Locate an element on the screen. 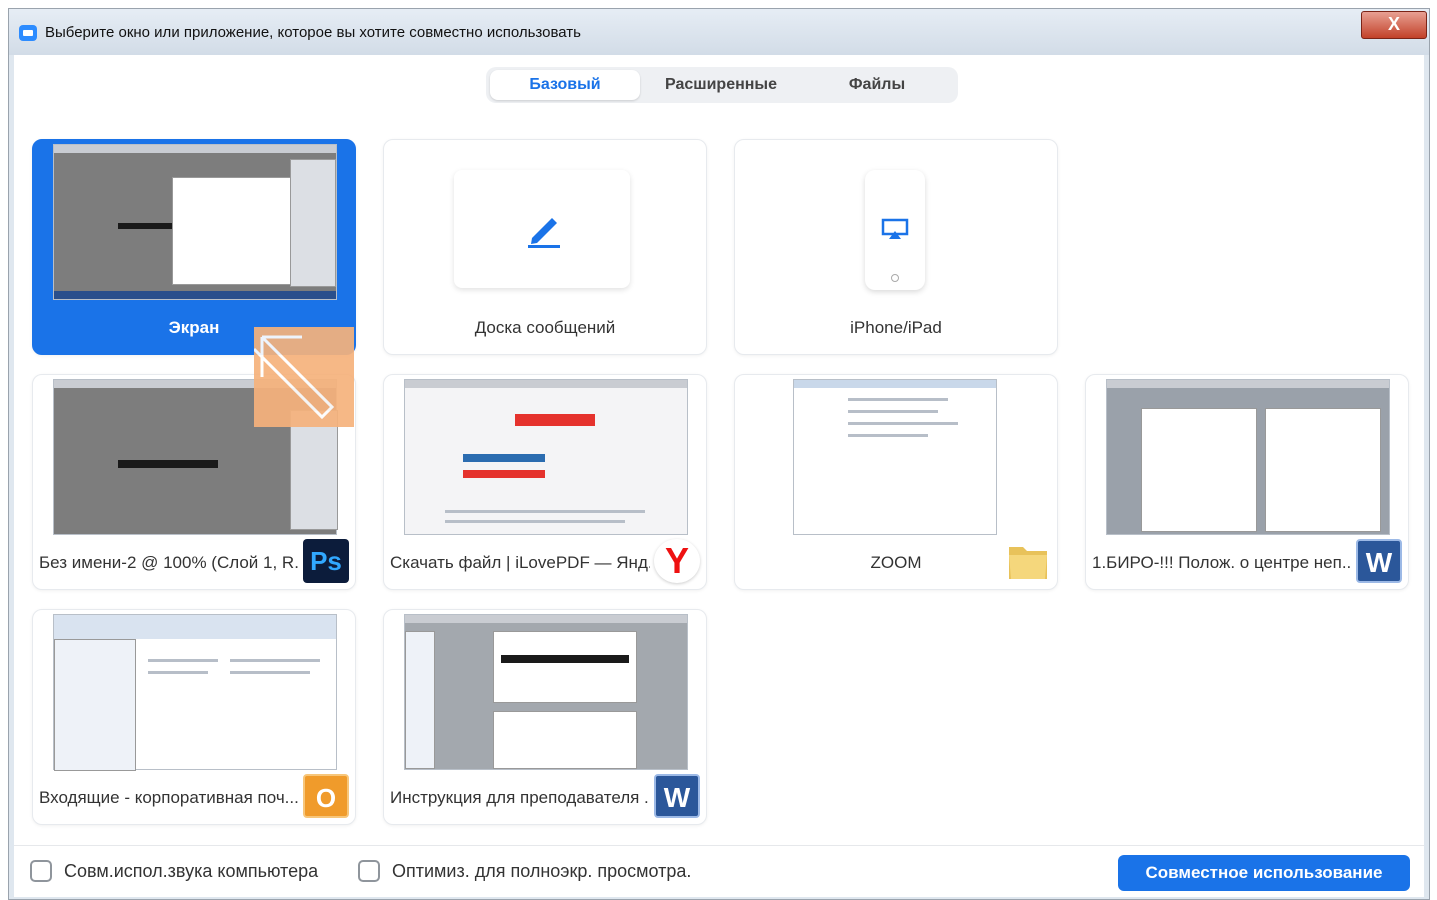  tile-outlook-window: Входящие - корпоративная поч... O is located at coordinates (194, 717).